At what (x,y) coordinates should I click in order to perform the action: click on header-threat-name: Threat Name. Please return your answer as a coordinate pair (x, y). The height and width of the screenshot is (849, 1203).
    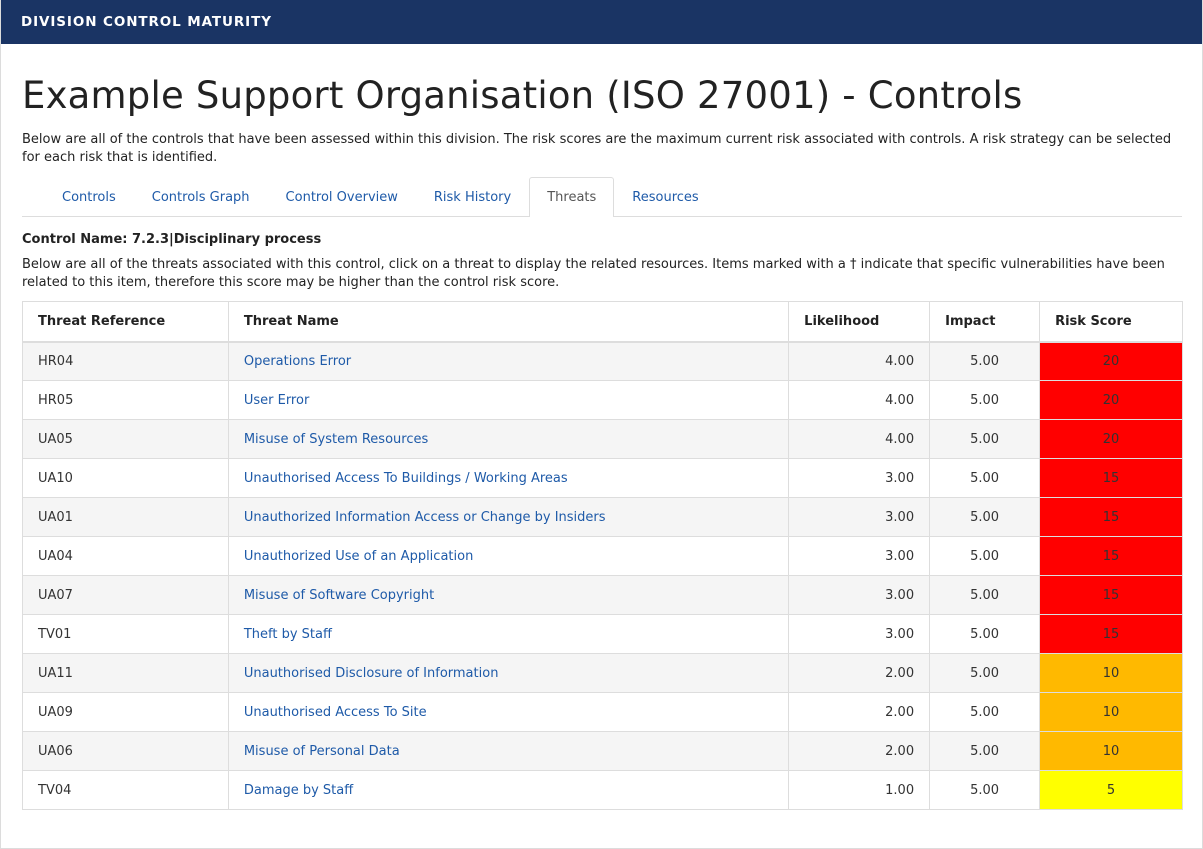
    Looking at the image, I should click on (508, 322).